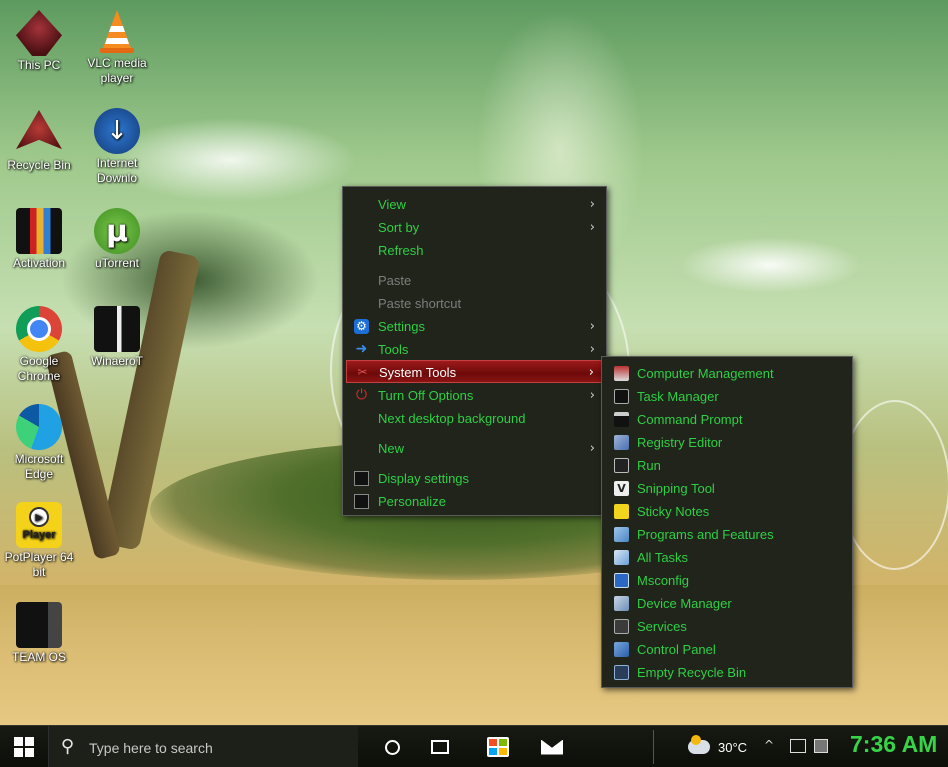 Image resolution: width=948 pixels, height=767 pixels. What do you see at coordinates (621, 419) in the screenshot?
I see `command-prompt-icon` at bounding box center [621, 419].